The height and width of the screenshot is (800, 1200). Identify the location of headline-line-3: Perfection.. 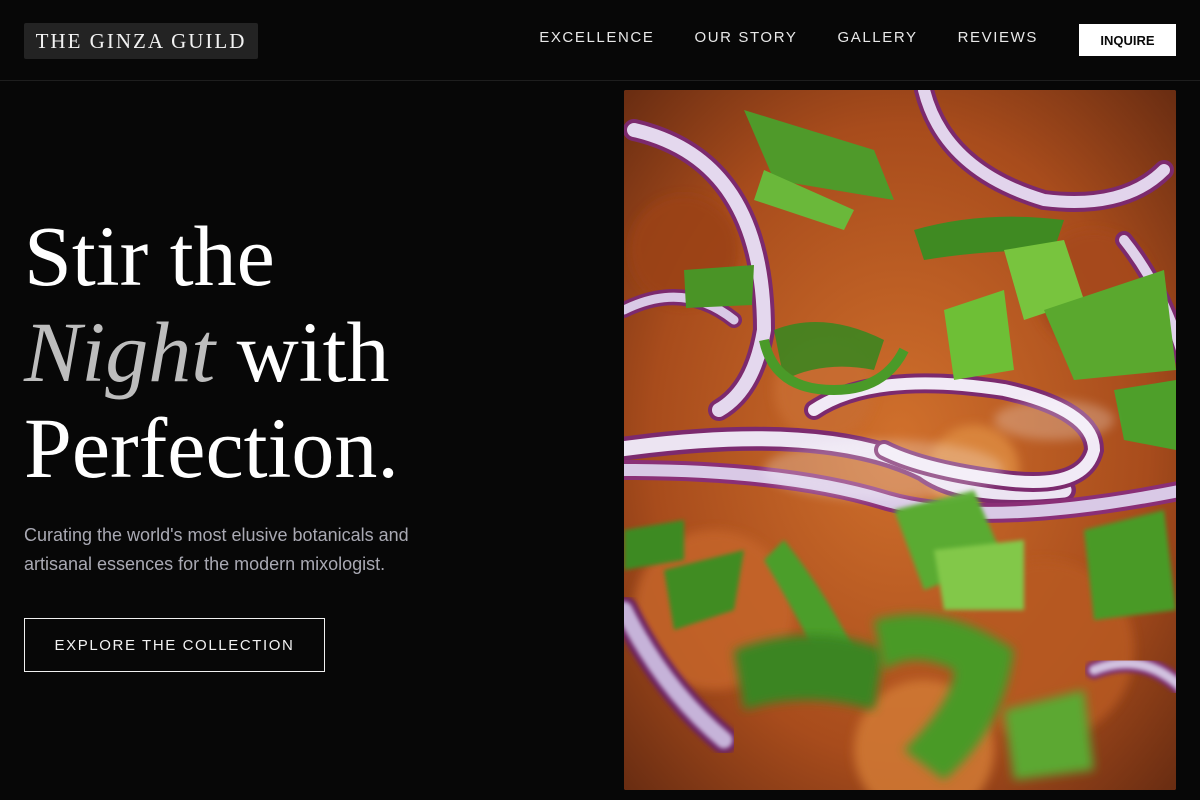
(211, 448).